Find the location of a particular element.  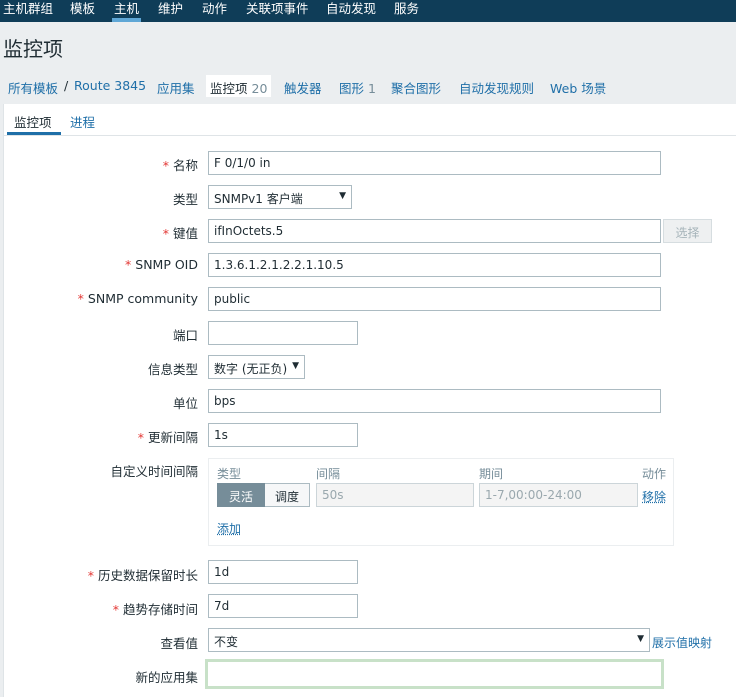

units-input: bps is located at coordinates (434, 401).